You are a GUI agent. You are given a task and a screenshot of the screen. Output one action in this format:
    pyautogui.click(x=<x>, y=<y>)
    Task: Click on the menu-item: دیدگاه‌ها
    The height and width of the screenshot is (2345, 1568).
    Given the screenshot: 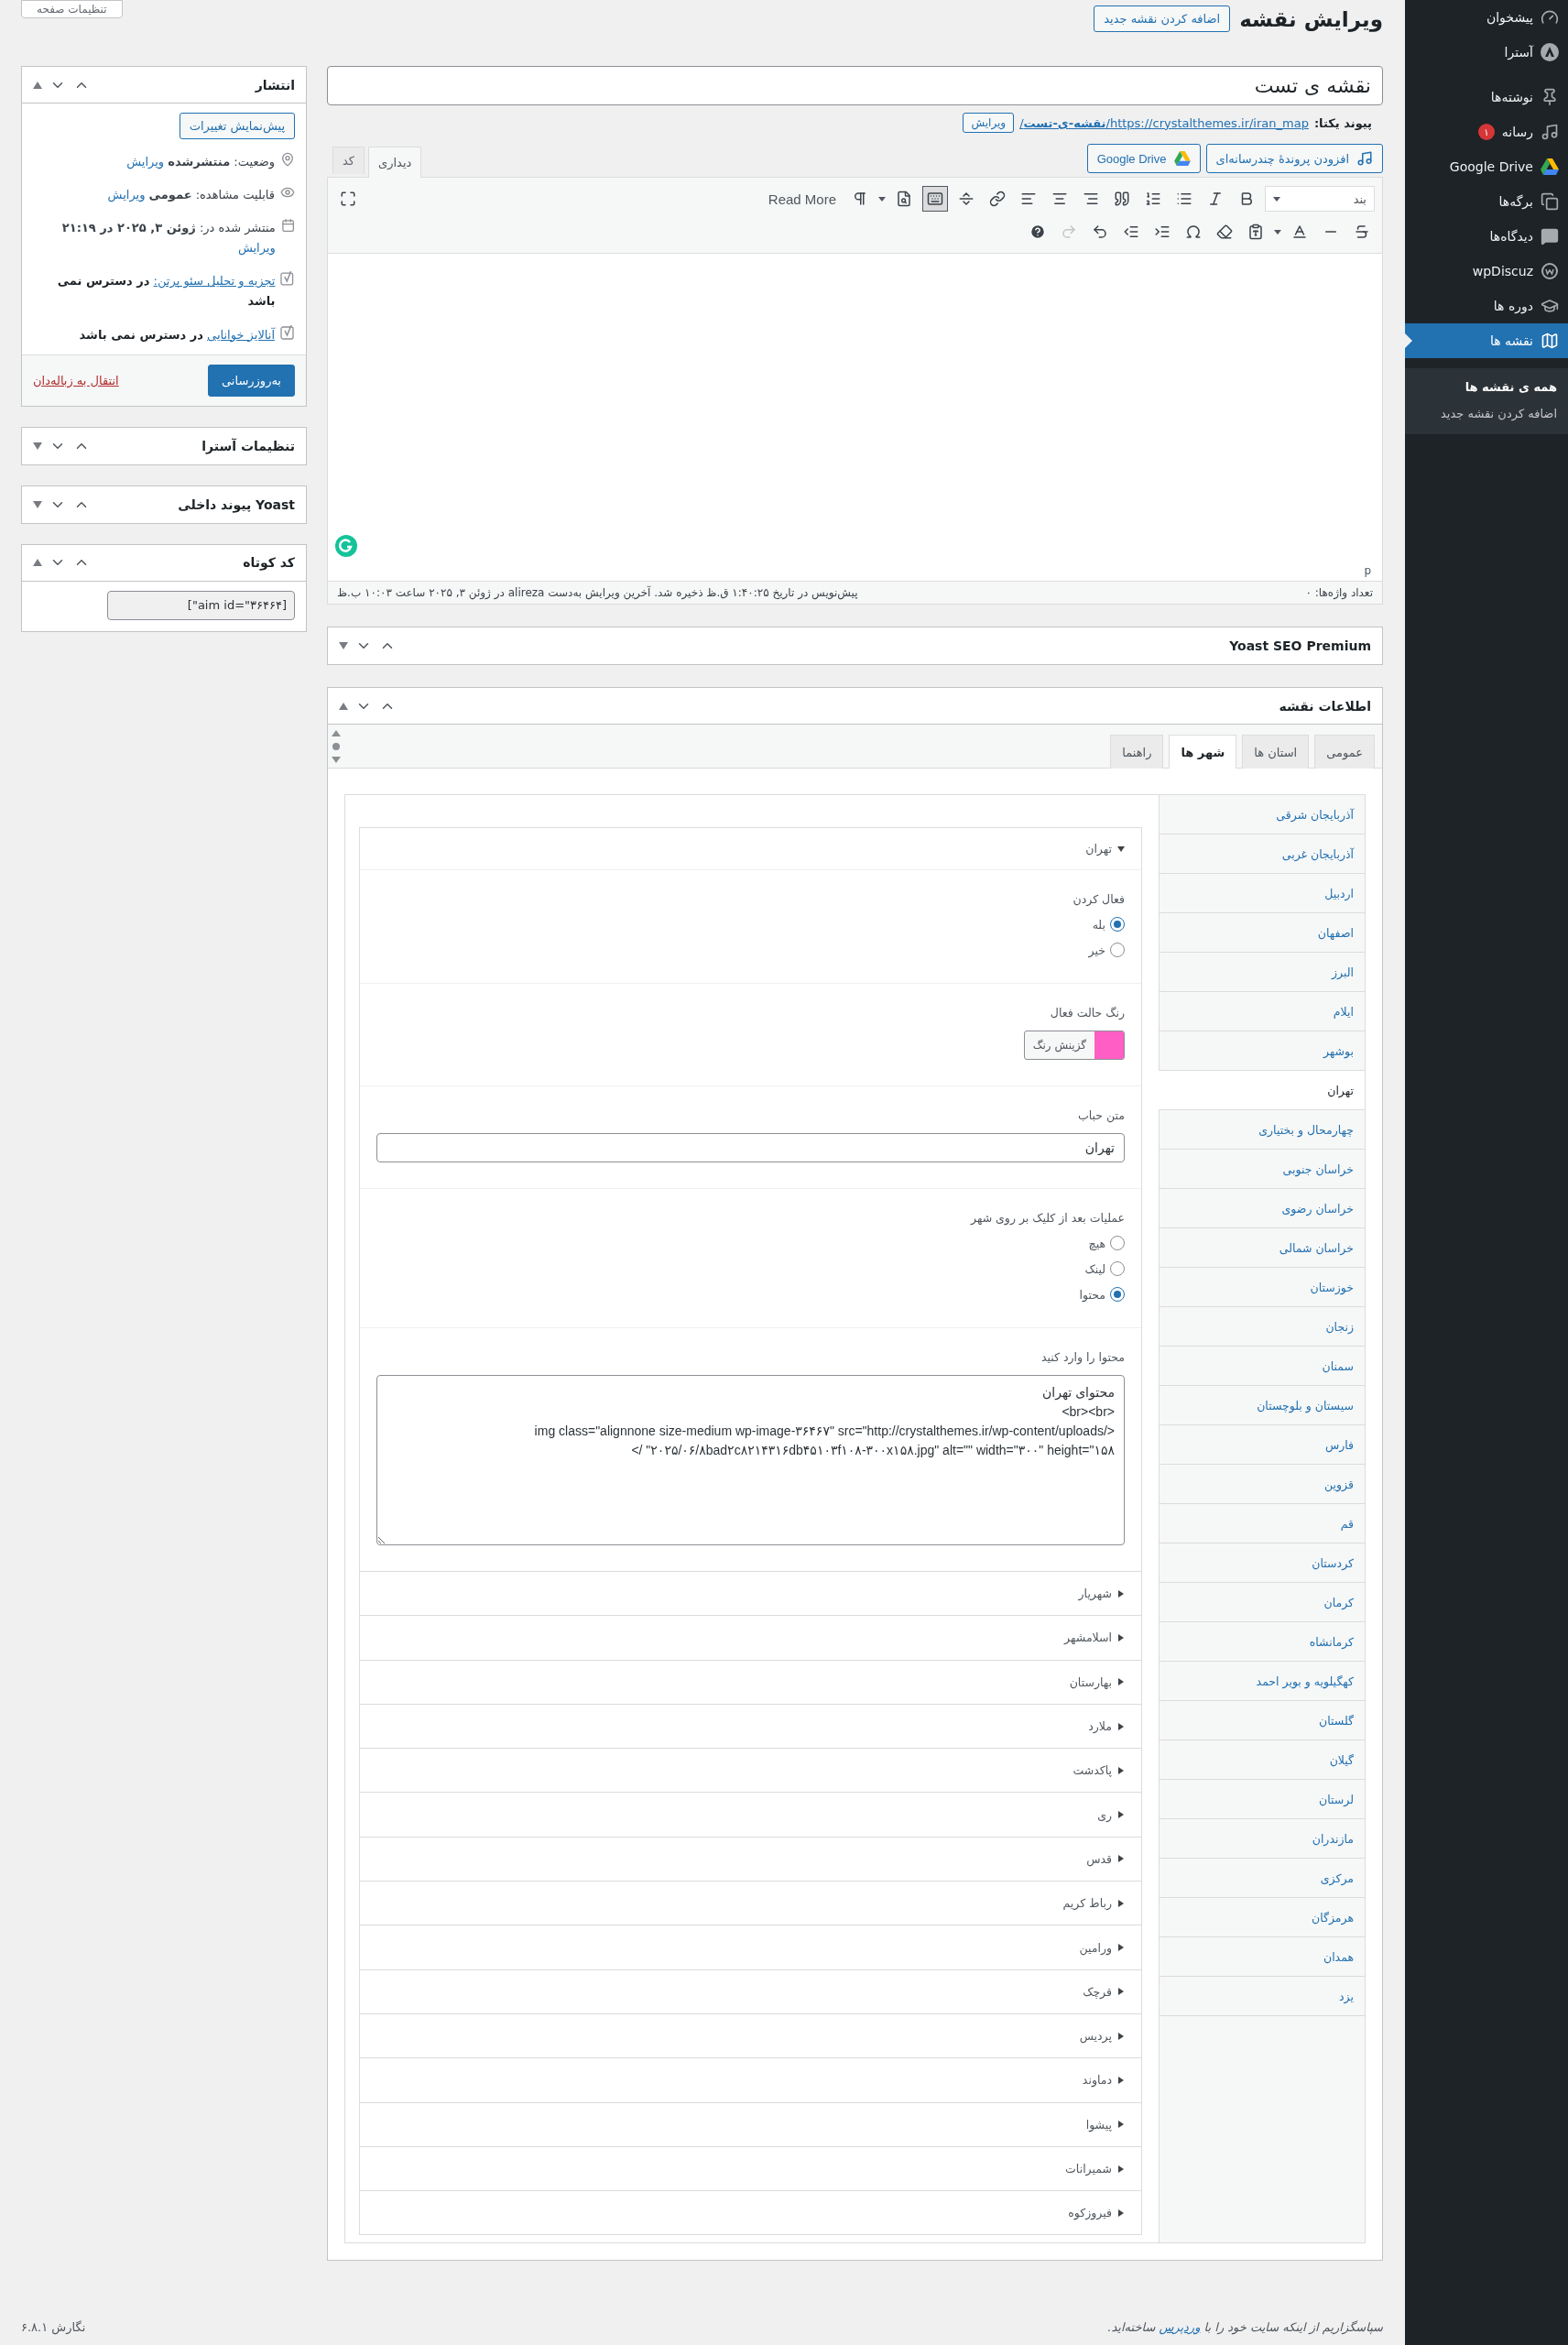 What is the action you would take?
    pyautogui.click(x=1486, y=236)
    